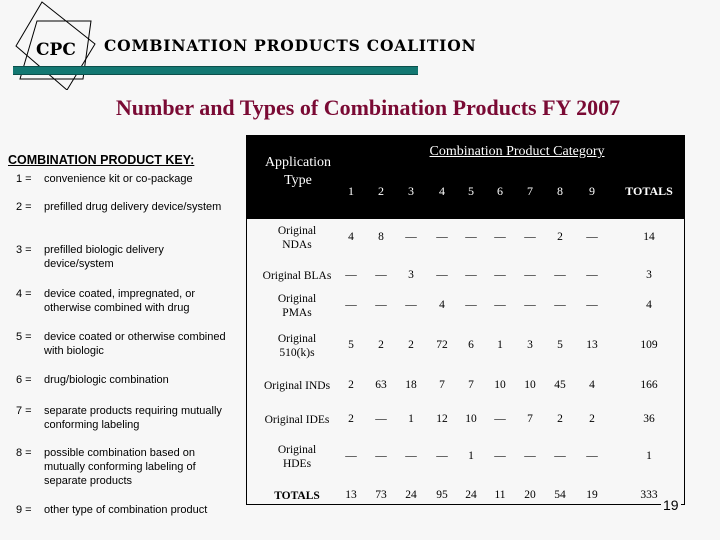 The image size is (720, 540). I want to click on header-divider, so click(215, 70).